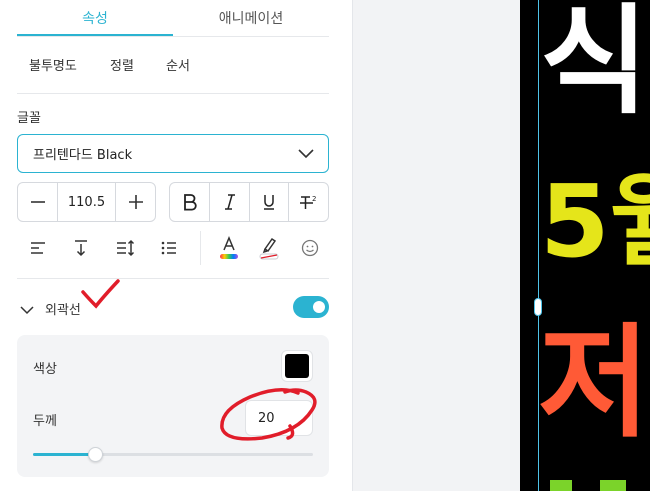  I want to click on bold-icon, so click(190, 202).